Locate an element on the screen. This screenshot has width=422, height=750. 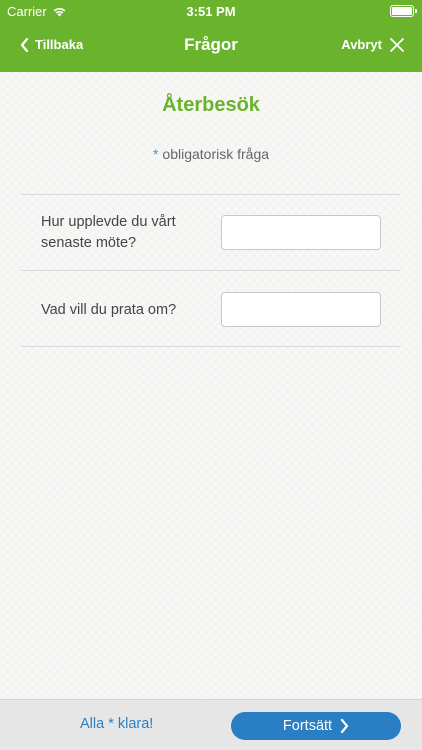
cancel-label: Avbryt is located at coordinates (361, 44).